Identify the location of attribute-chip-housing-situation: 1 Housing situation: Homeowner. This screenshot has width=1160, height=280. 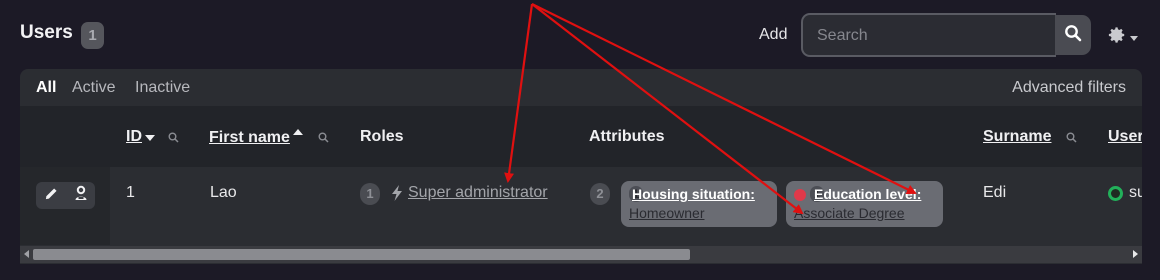
(699, 204).